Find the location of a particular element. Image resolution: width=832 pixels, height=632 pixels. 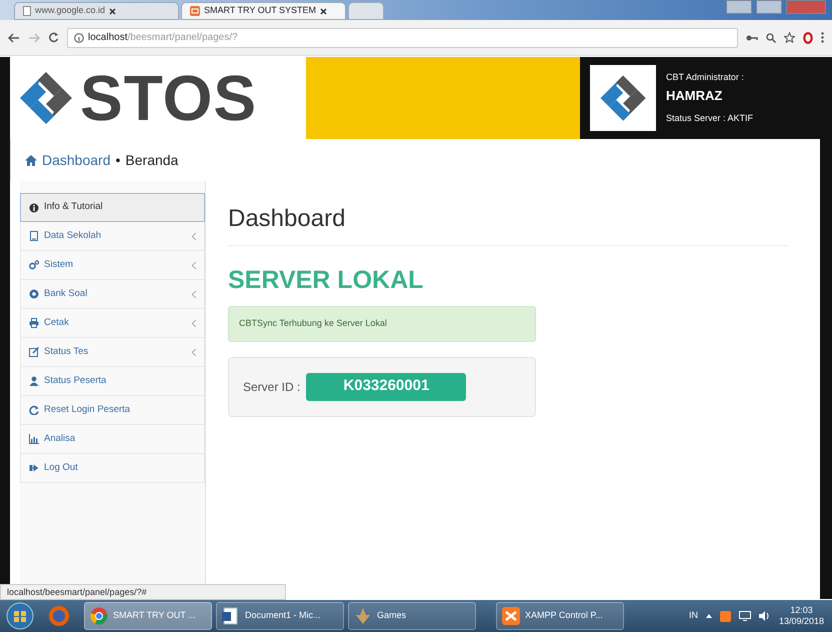

server-id-label: Server ID : is located at coordinates (271, 387).